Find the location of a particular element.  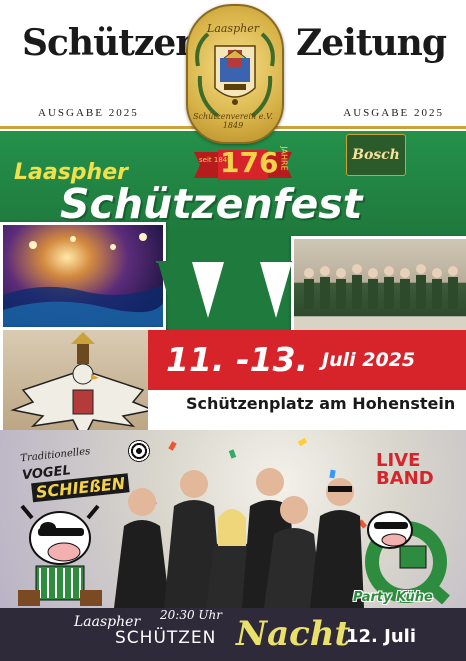

party-kuehe-logo is located at coordinates (406, 552).